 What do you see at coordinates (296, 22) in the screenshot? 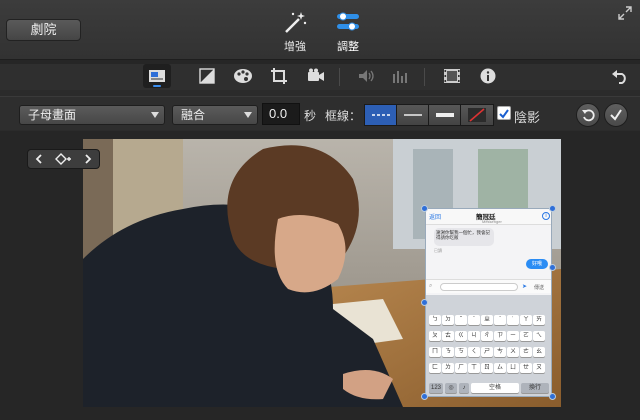
I see `magic-wand-icon` at bounding box center [296, 22].